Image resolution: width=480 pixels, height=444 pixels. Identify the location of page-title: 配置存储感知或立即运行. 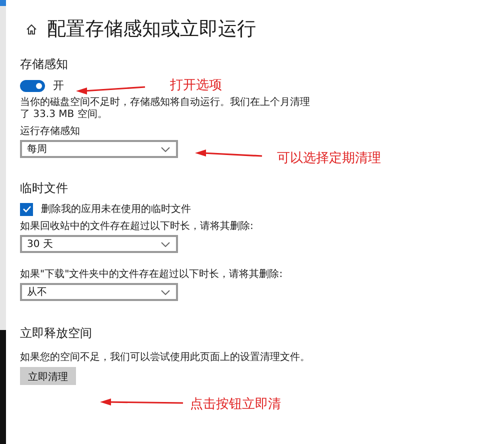
(151, 29).